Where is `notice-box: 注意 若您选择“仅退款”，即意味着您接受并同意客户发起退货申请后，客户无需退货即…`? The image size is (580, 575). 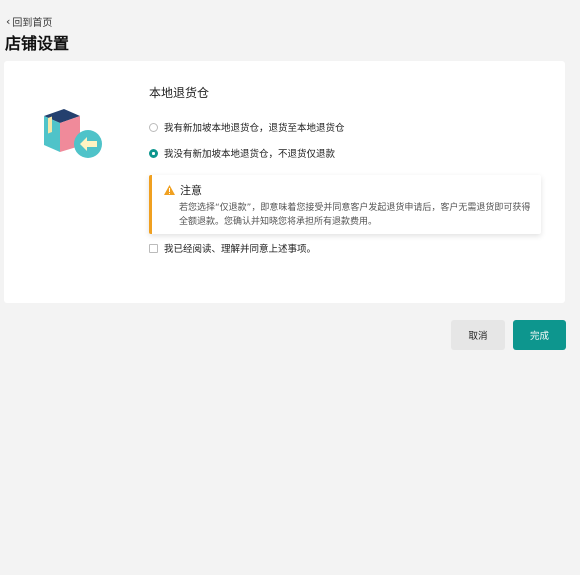
notice-box: 注意 若您选择“仅退款”，即意味着您接受并同意客户发起退货申请后，客户无需退货即… is located at coordinates (345, 204).